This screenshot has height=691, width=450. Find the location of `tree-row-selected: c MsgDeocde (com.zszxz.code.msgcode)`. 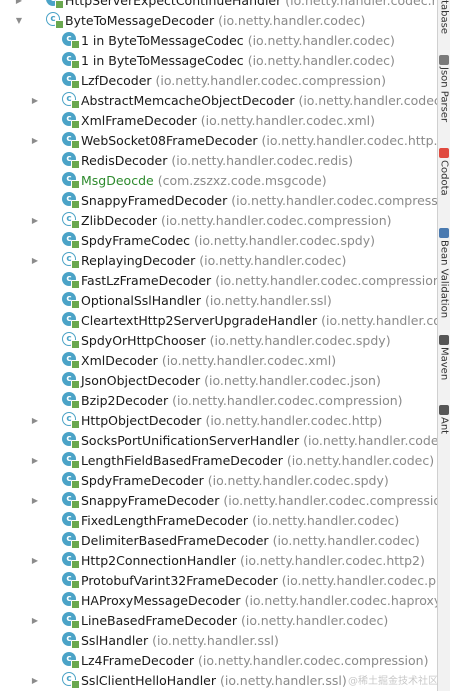

tree-row-selected: c MsgDeocde (com.zszxz.code.msgcode) is located at coordinates (219, 180).